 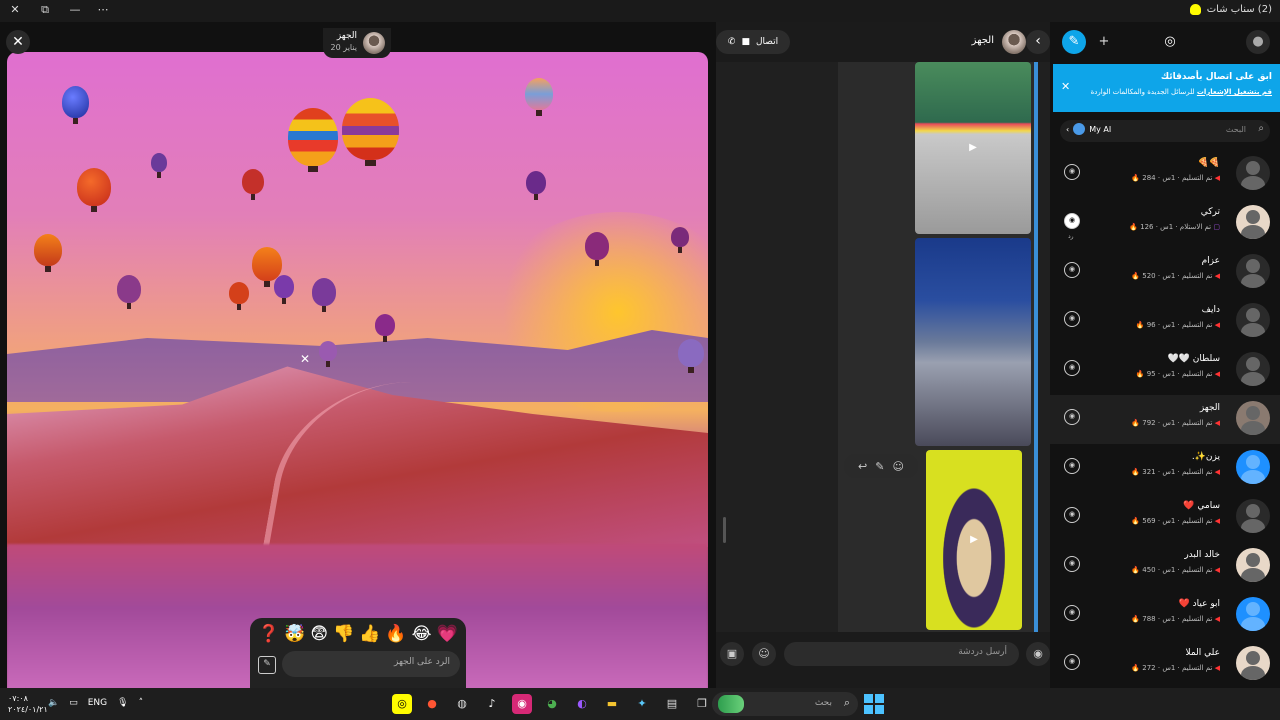 What do you see at coordinates (97, 703) in the screenshot?
I see `language-indicator: ENG` at bounding box center [97, 703].